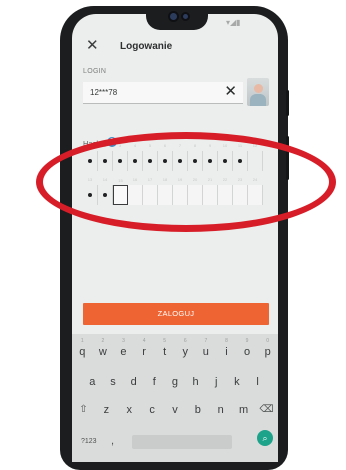 This screenshot has width=346, height=470. I want to click on avatar-head, so click(258, 88).